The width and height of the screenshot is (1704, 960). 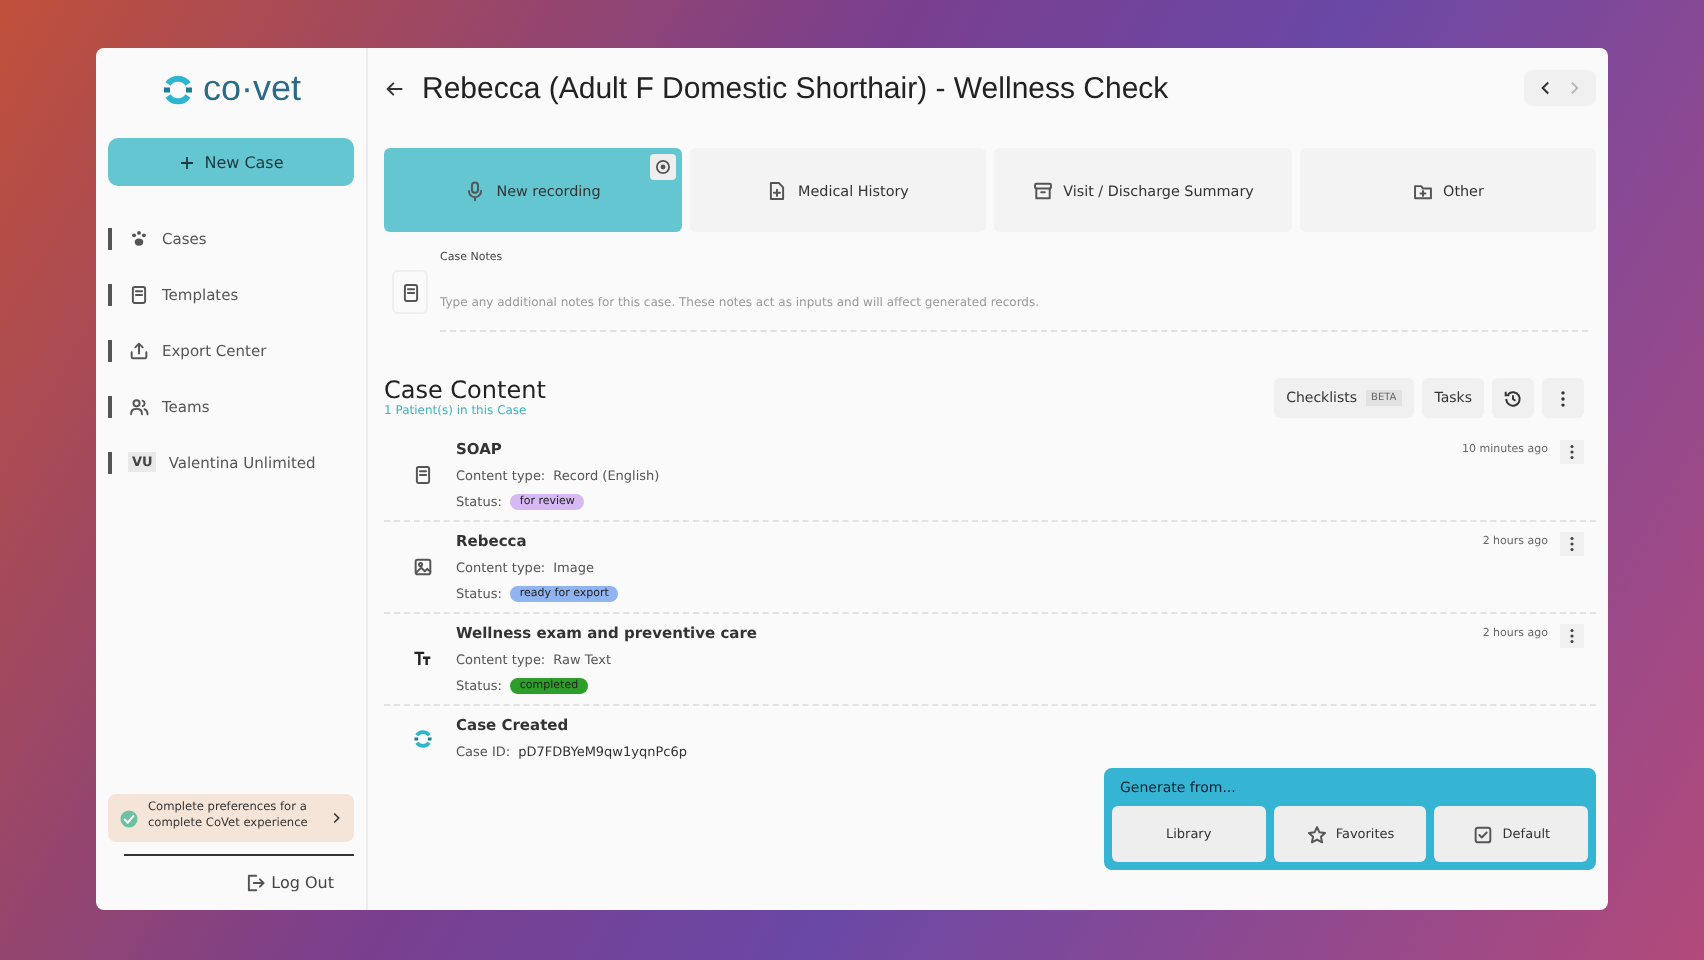 What do you see at coordinates (1422, 190) in the screenshot?
I see `folder-icon` at bounding box center [1422, 190].